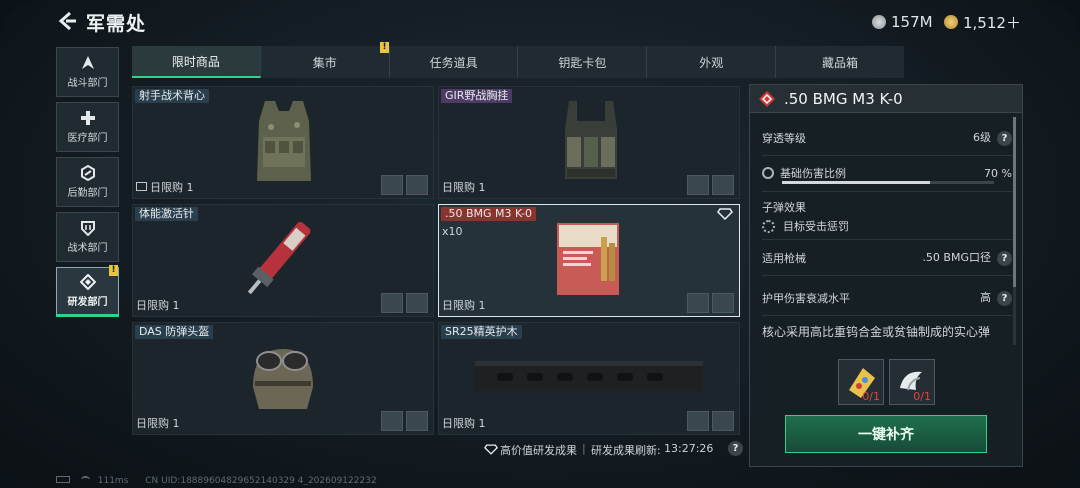  Describe the element at coordinates (879, 22) in the screenshot. I see `silver-coin-icon` at that location.